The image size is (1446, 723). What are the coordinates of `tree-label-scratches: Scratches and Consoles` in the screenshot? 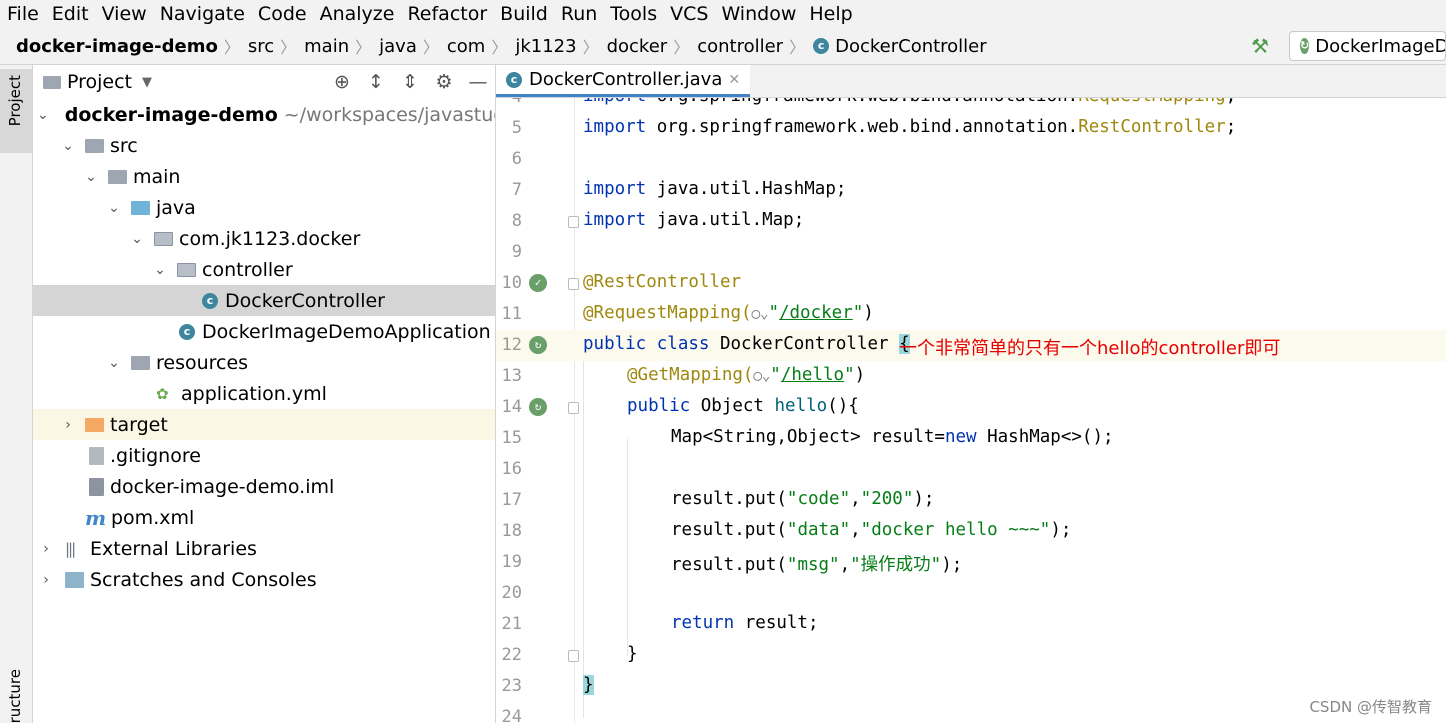 It's located at (203, 579).